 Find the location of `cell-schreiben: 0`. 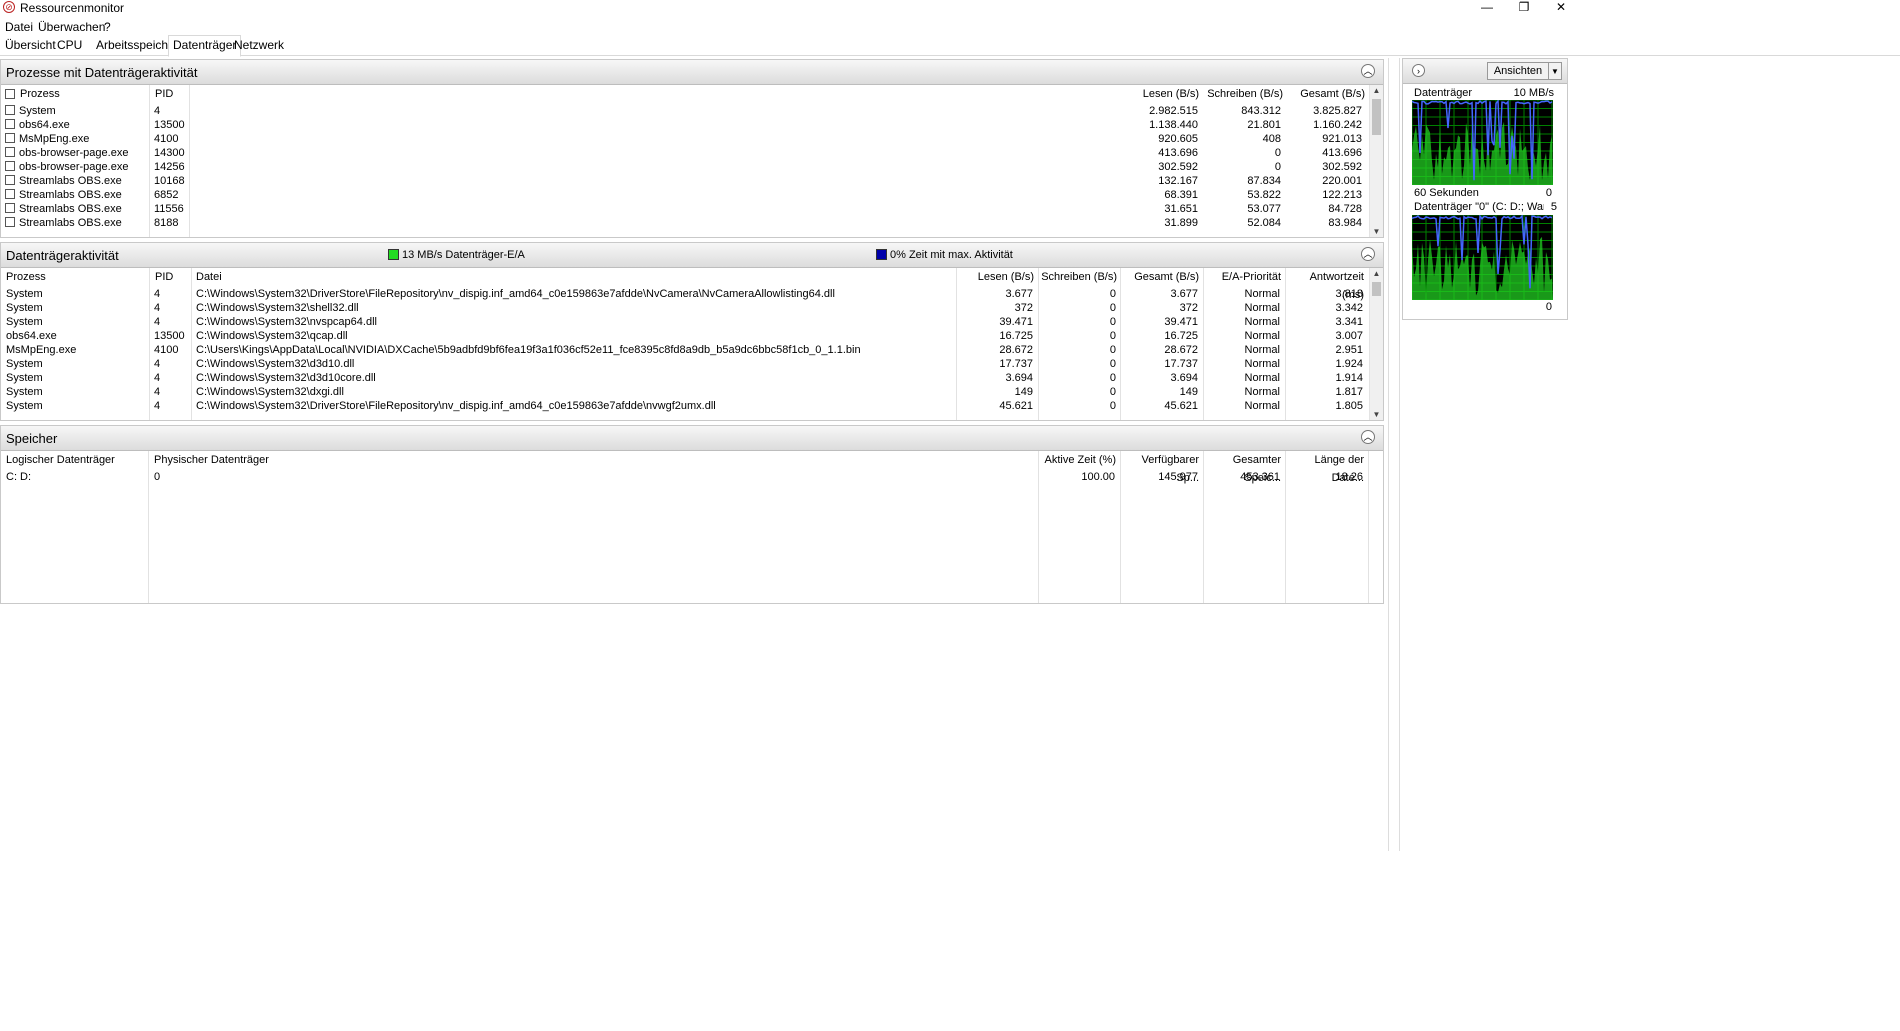

cell-schreiben: 0 is located at coordinates (1112, 406).